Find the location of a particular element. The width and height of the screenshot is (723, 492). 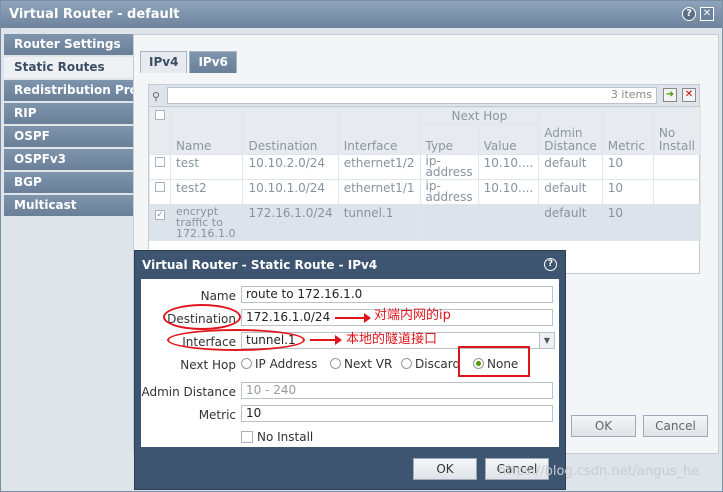

col-header-metric: Metric is located at coordinates (627, 131).